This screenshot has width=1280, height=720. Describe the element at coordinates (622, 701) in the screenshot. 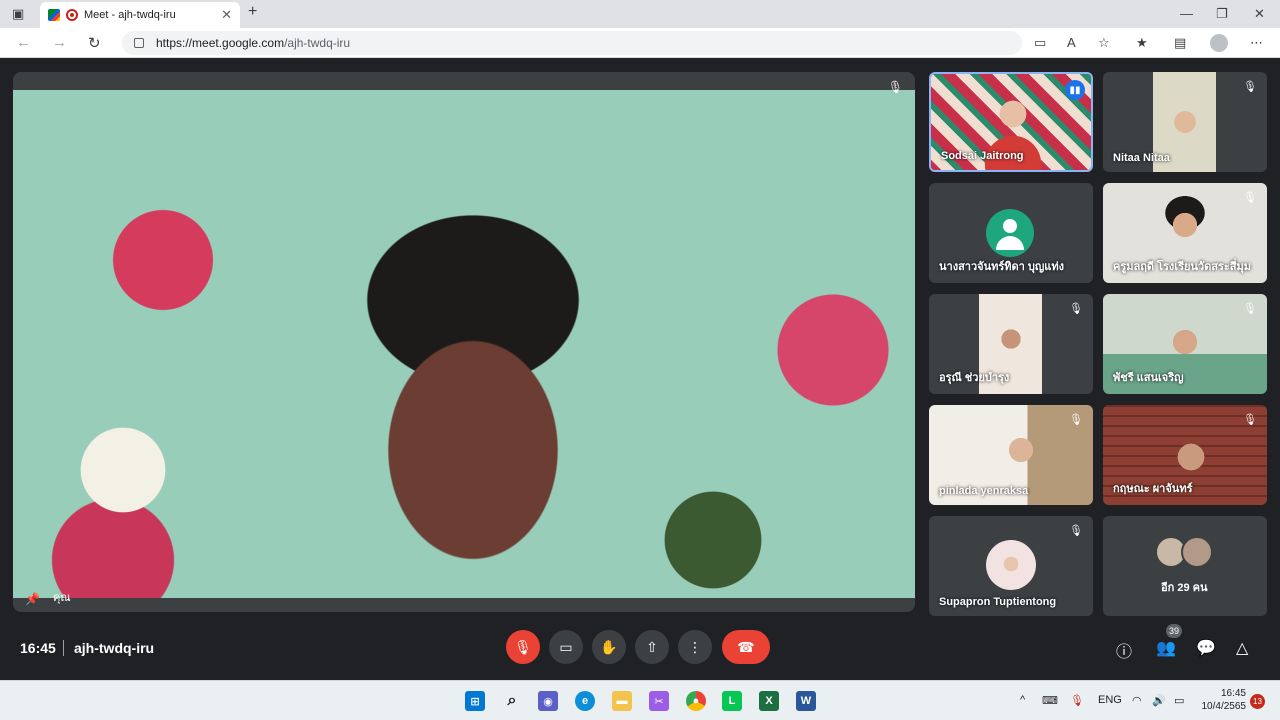

I see `file-explorer-icon: ▬` at that location.